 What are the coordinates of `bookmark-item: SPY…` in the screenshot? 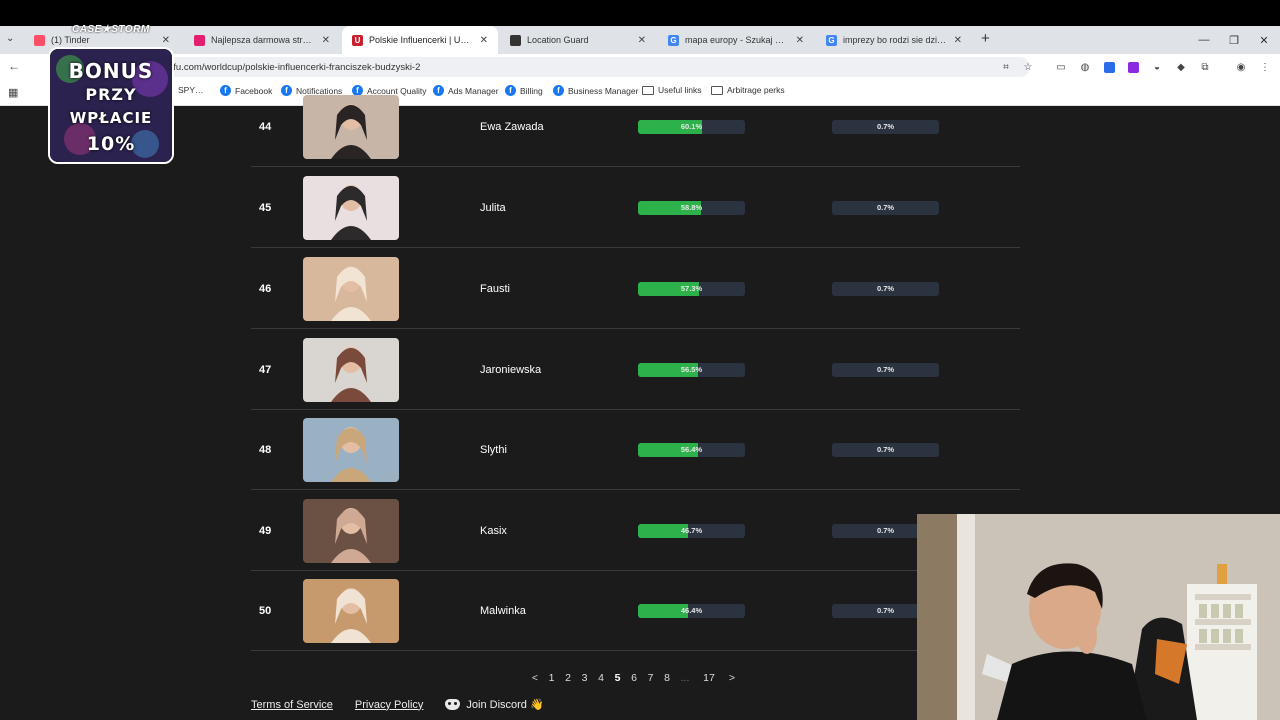 It's located at (191, 90).